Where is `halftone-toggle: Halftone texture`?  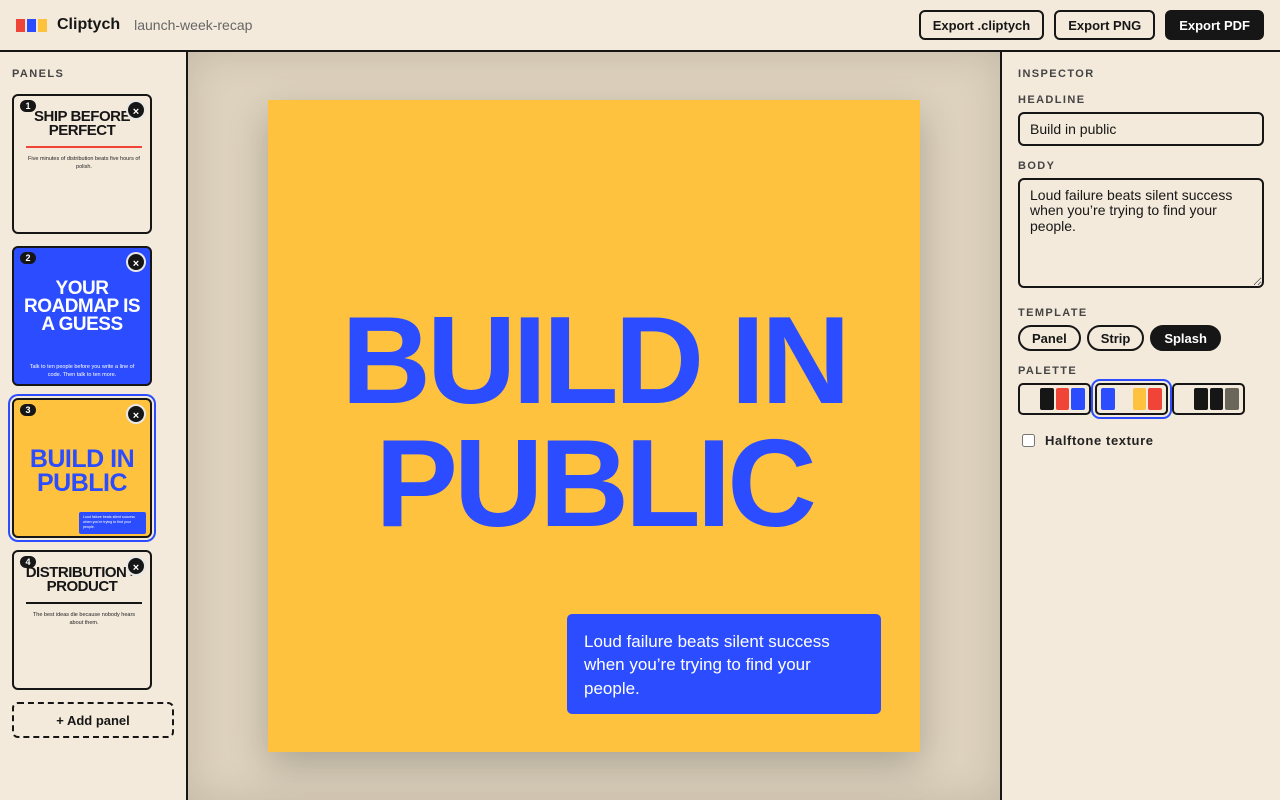
halftone-toggle: Halftone texture is located at coordinates (1141, 440).